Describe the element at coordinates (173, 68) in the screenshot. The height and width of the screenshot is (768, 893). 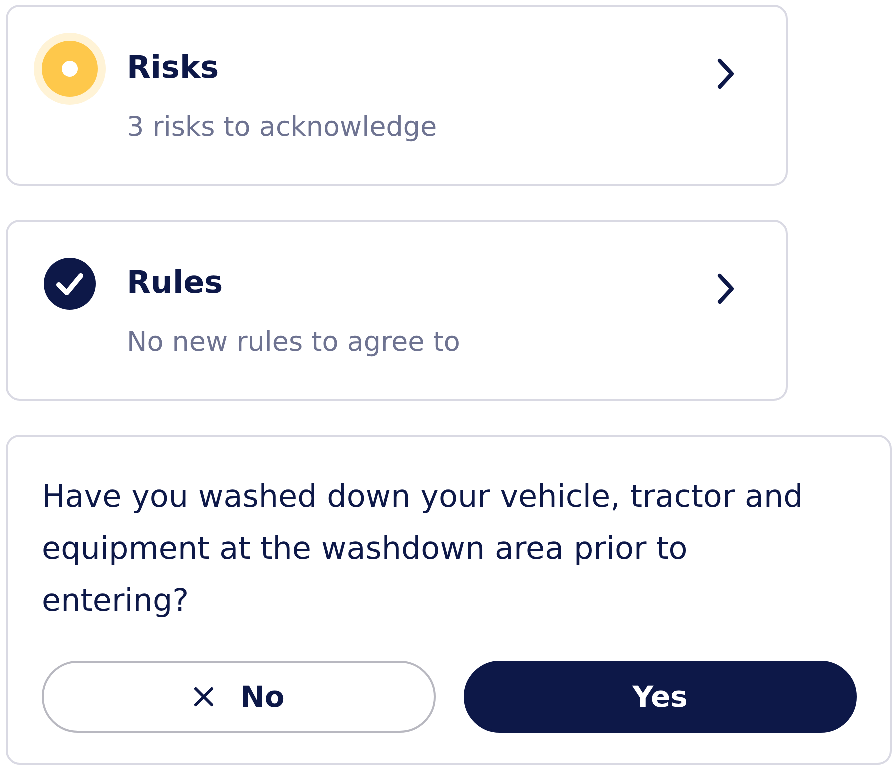
I see `card-title: Risks` at that location.